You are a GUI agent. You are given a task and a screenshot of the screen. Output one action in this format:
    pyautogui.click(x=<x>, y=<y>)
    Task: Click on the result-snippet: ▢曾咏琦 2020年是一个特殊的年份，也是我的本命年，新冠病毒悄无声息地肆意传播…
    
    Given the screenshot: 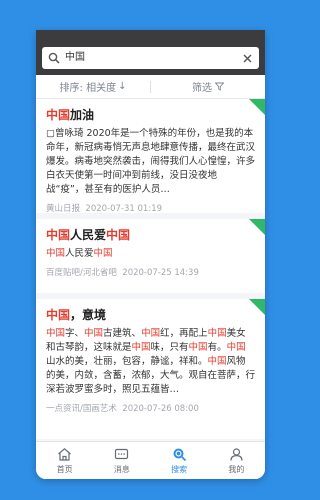 What is the action you would take?
    pyautogui.click(x=151, y=161)
    